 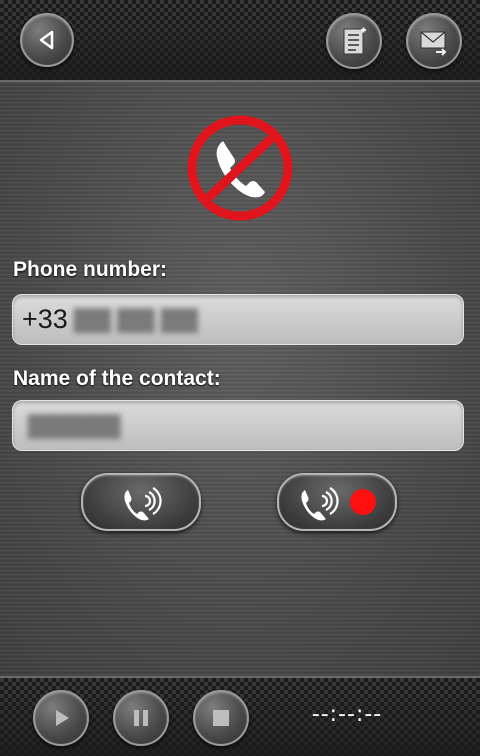 I want to click on contact-name-label: Name of the contact:, so click(x=117, y=378).